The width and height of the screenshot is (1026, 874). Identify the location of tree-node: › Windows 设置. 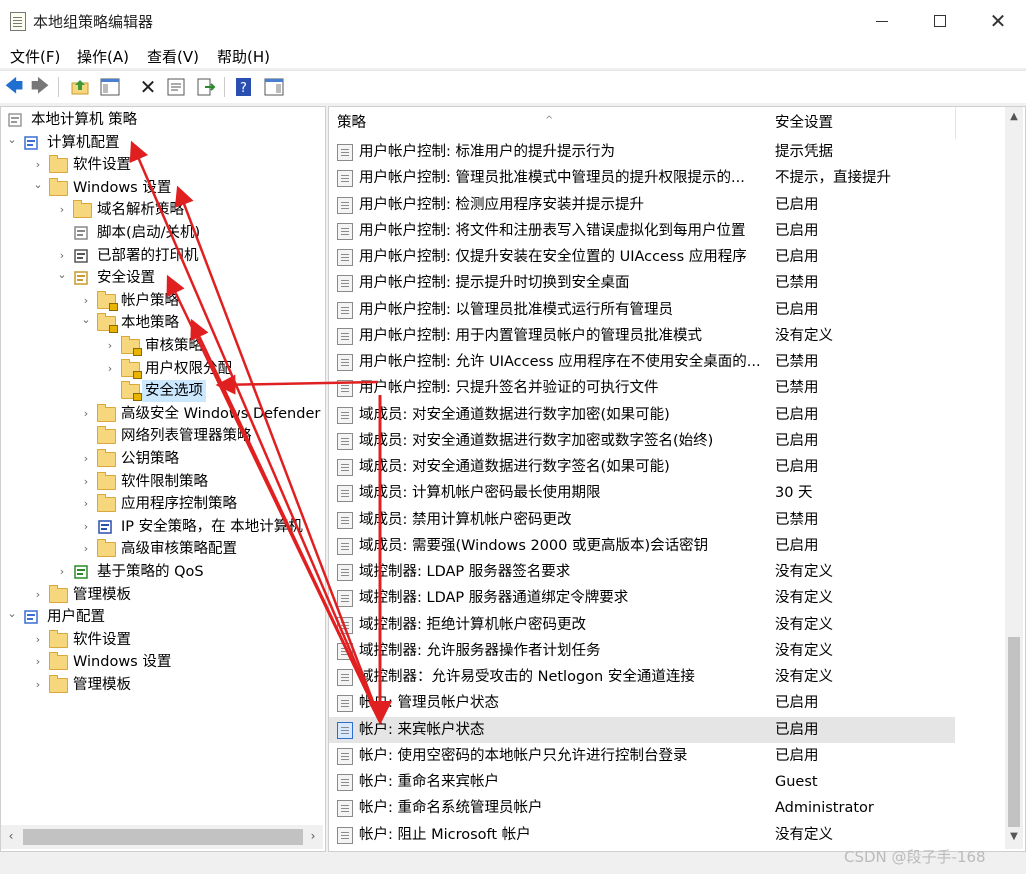
(162, 662).